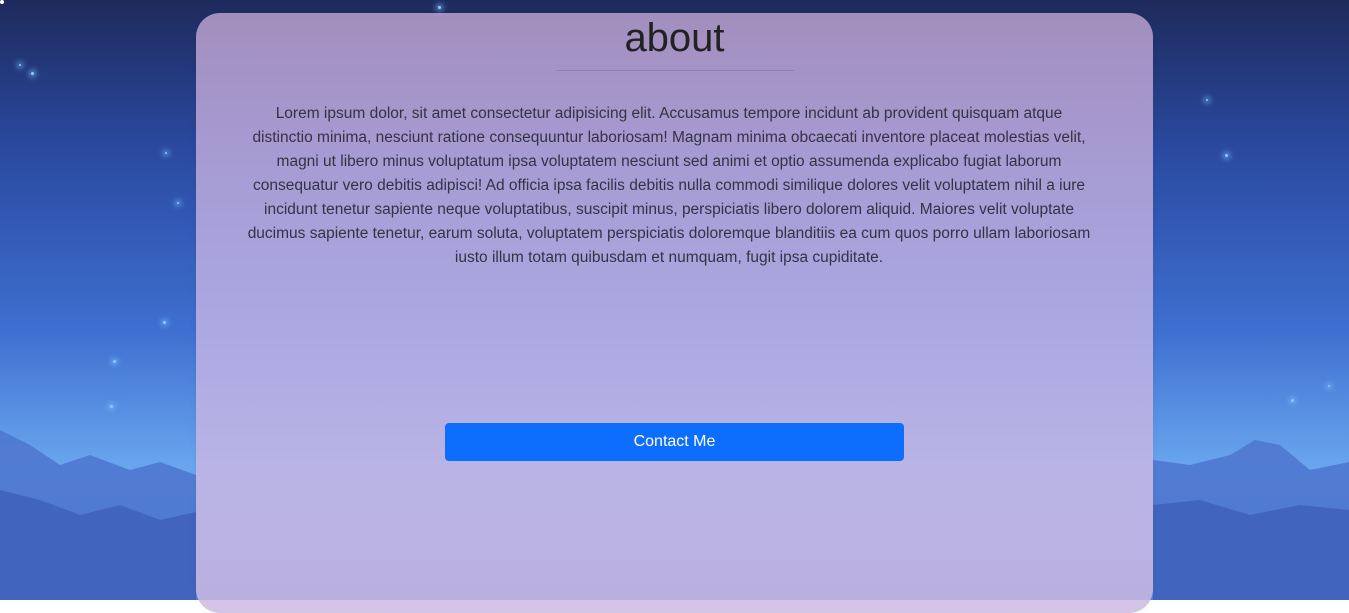 The image size is (1349, 613). I want to click on title-divider, so click(675, 70).